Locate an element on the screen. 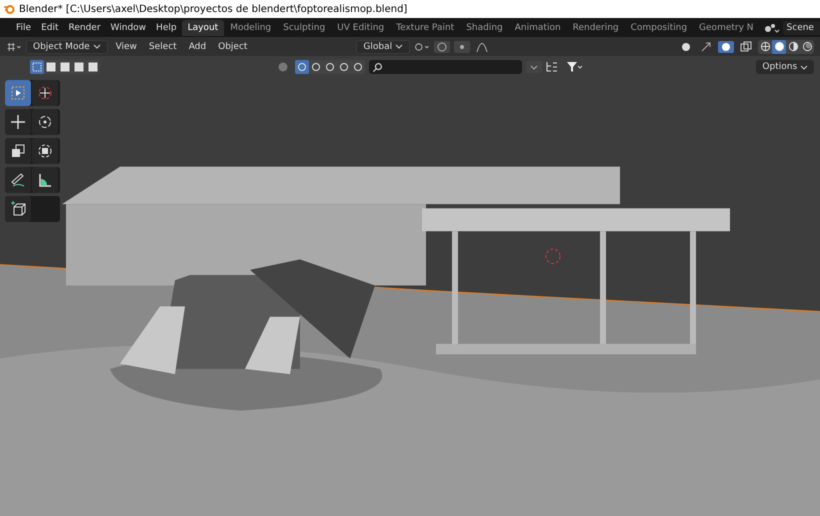 Image resolution: width=820 pixels, height=516 pixels. xray-icon is located at coordinates (746, 46).